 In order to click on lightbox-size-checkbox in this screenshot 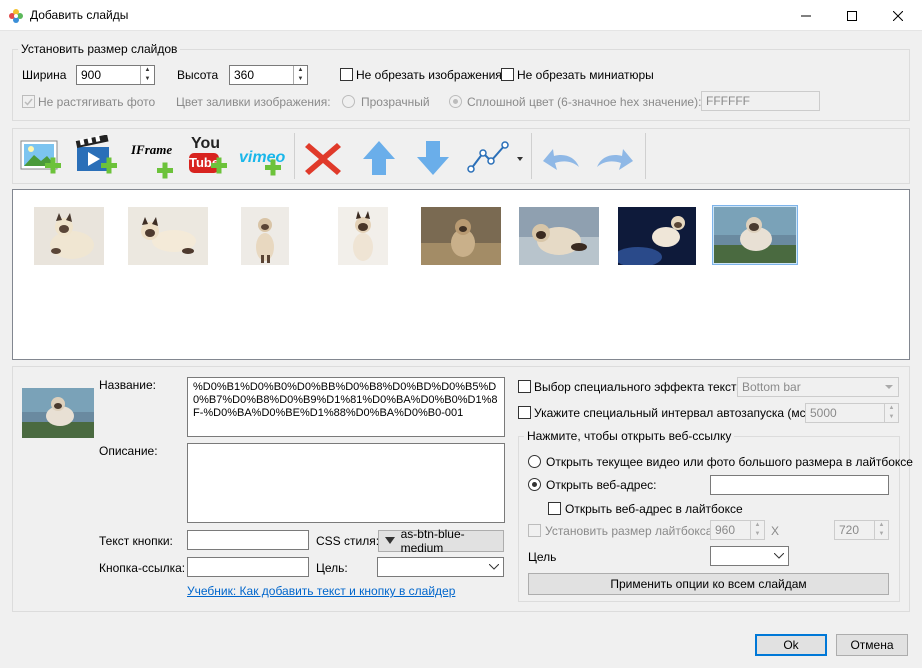, I will do `click(534, 530)`.